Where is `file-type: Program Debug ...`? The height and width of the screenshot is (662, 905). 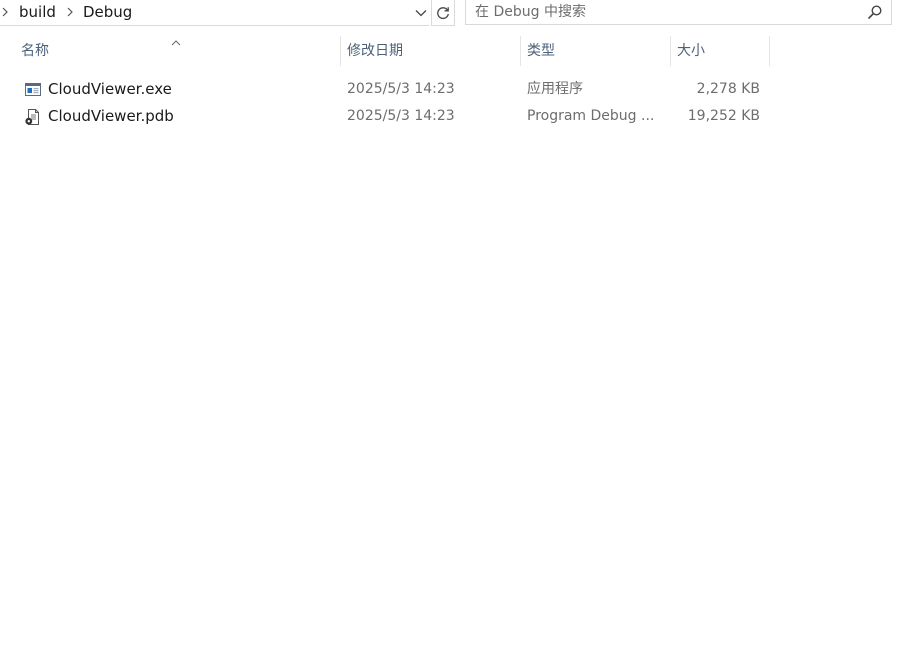 file-type: Program Debug ... is located at coordinates (591, 116).